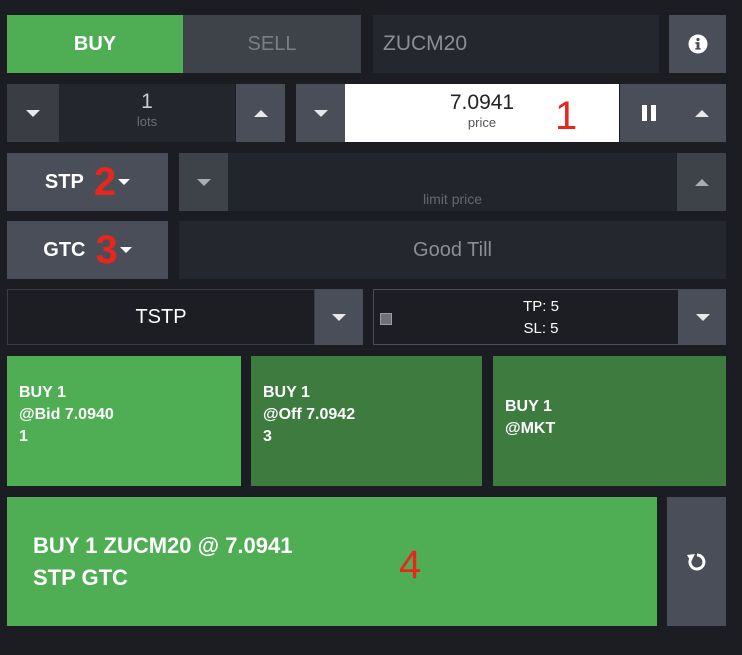 The width and height of the screenshot is (742, 655). I want to click on price-label: price, so click(482, 122).